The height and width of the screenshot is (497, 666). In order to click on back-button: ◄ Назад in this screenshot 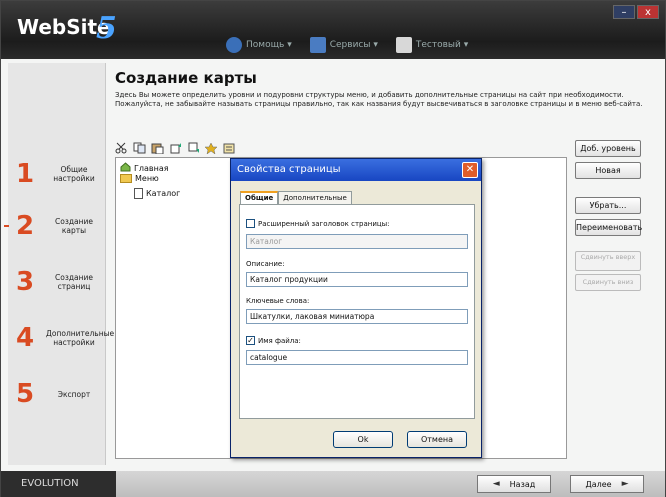, I will do `click(514, 484)`.